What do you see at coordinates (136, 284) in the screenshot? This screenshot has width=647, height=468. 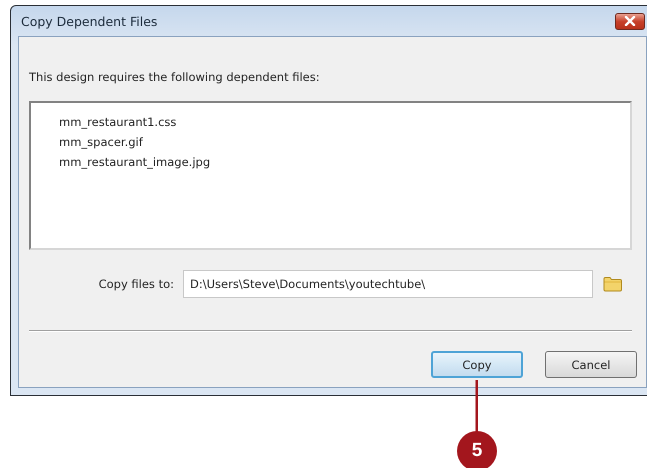 I see `copy-files-label: Copy files to:` at bounding box center [136, 284].